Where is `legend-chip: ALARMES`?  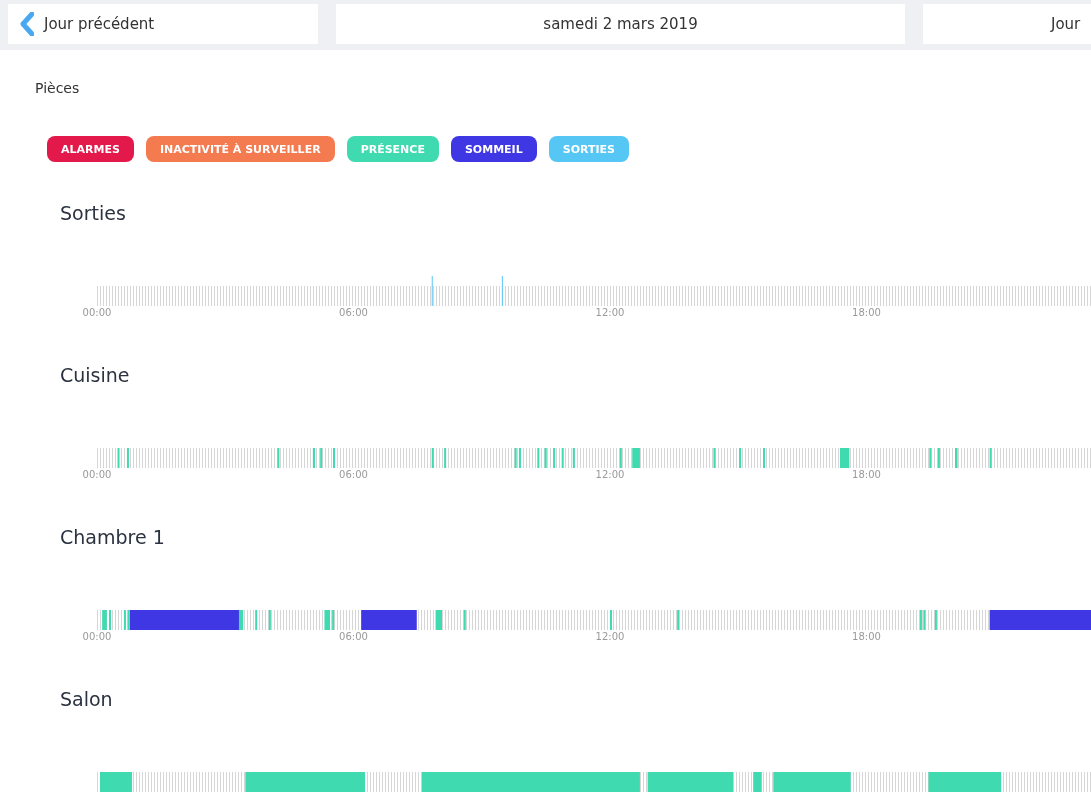 legend-chip: ALARMES is located at coordinates (90, 149).